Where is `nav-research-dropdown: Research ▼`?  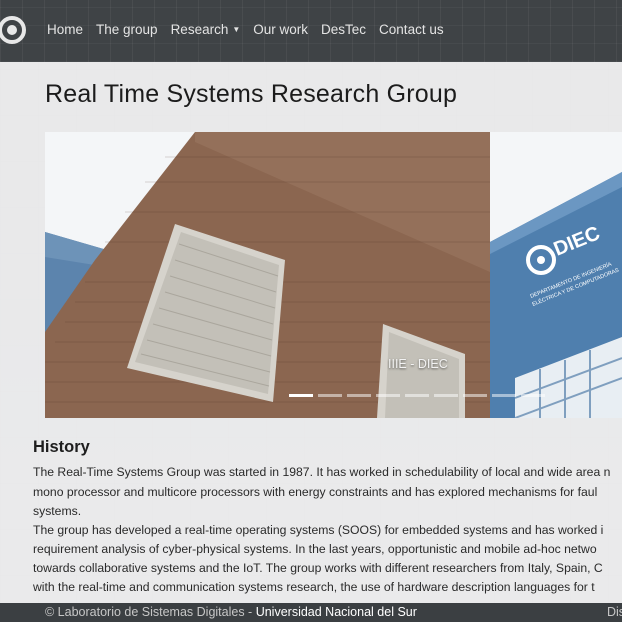
nav-research-dropdown: Research ▼ is located at coordinates (206, 29).